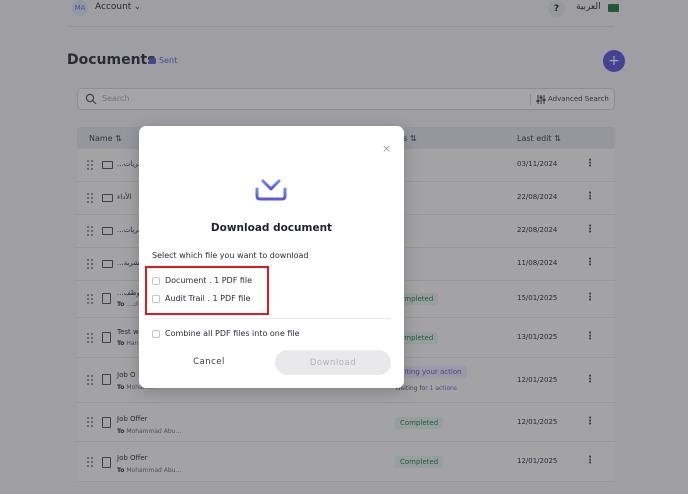 The height and width of the screenshot is (494, 688). Describe the element at coordinates (156, 333) in the screenshot. I see `combine-checkbox` at that location.